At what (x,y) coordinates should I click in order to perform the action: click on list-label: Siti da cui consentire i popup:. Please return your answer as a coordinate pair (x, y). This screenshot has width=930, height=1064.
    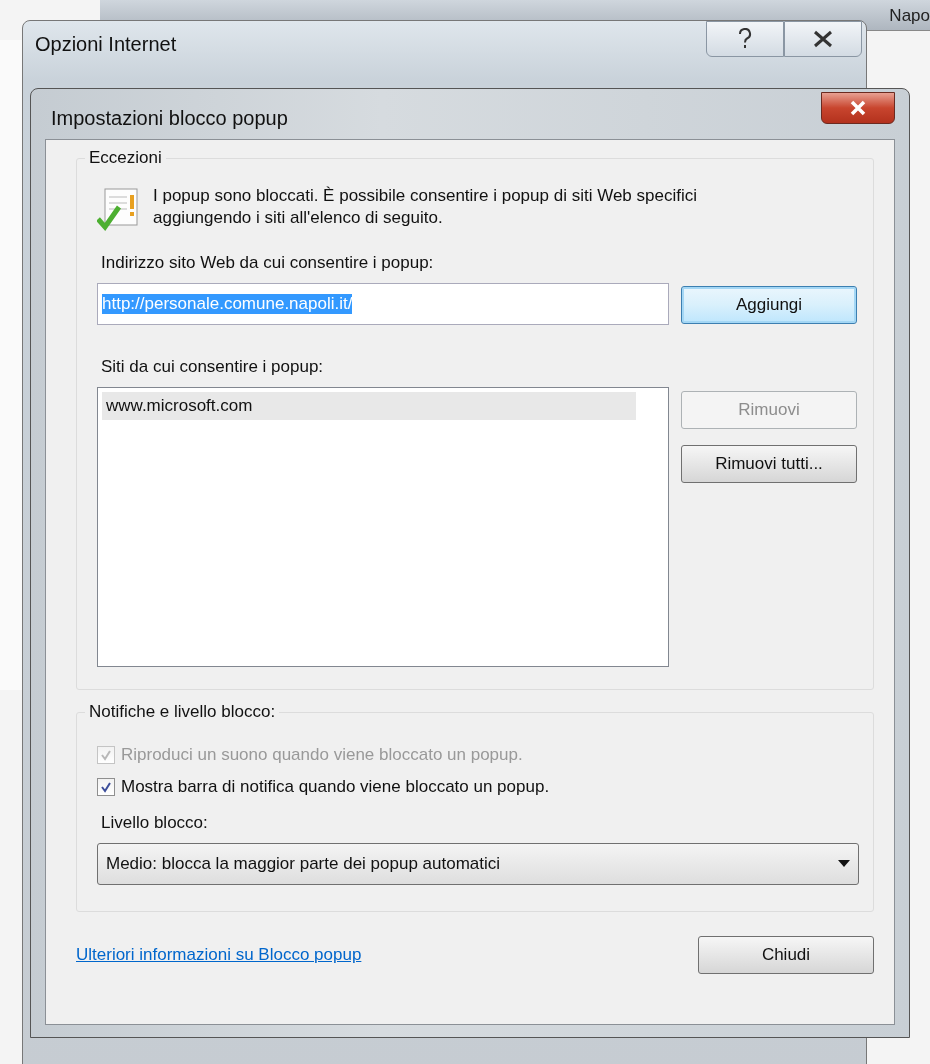
    Looking at the image, I should click on (213, 367).